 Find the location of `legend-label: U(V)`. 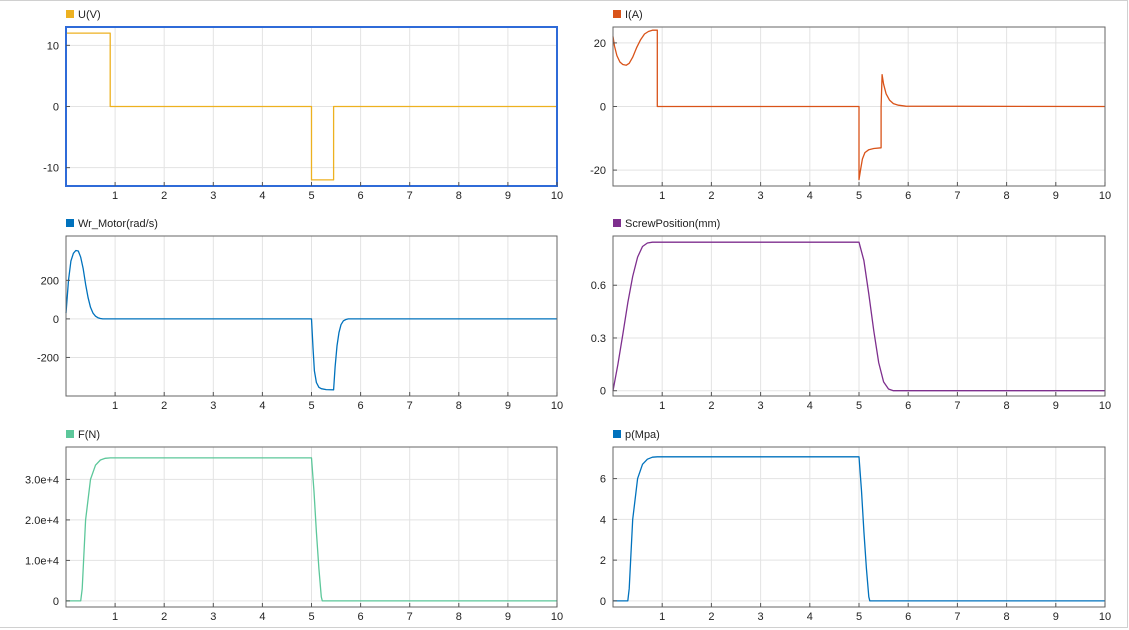

legend-label: U(V) is located at coordinates (89, 15).